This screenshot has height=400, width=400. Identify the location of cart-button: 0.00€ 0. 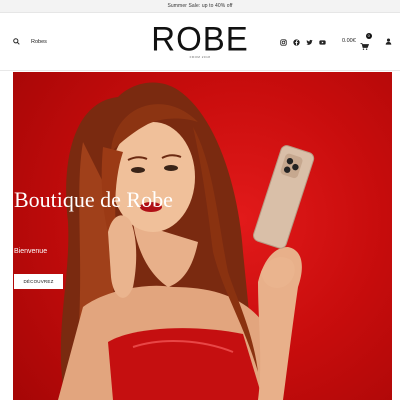
(357, 41).